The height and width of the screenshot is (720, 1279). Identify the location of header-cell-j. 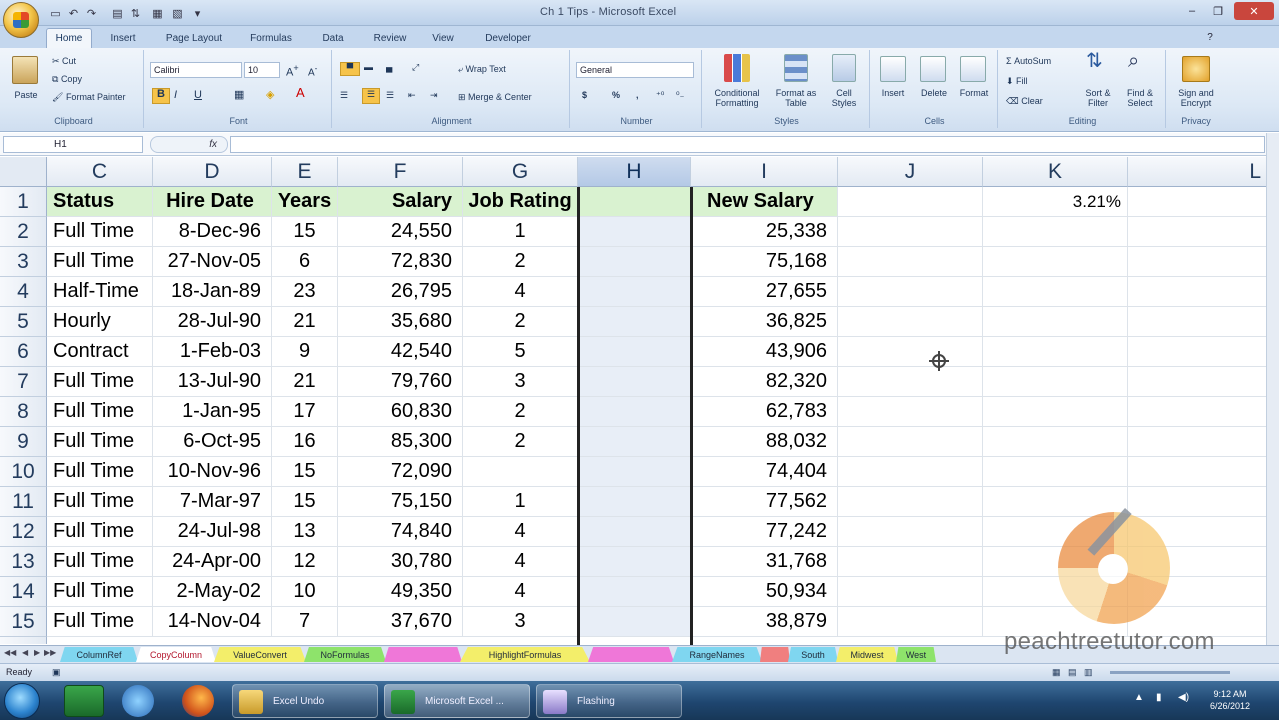
(910, 202).